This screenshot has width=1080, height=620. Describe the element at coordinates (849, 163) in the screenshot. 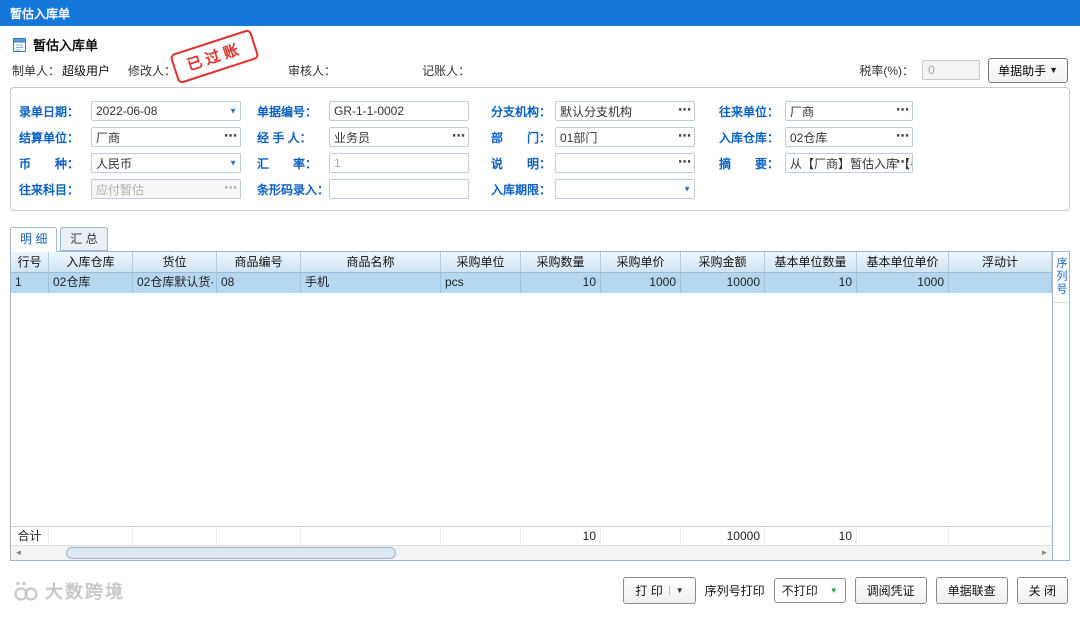

I see `summary-input: 从【厂商】暂估入库【手 ⋯` at that location.